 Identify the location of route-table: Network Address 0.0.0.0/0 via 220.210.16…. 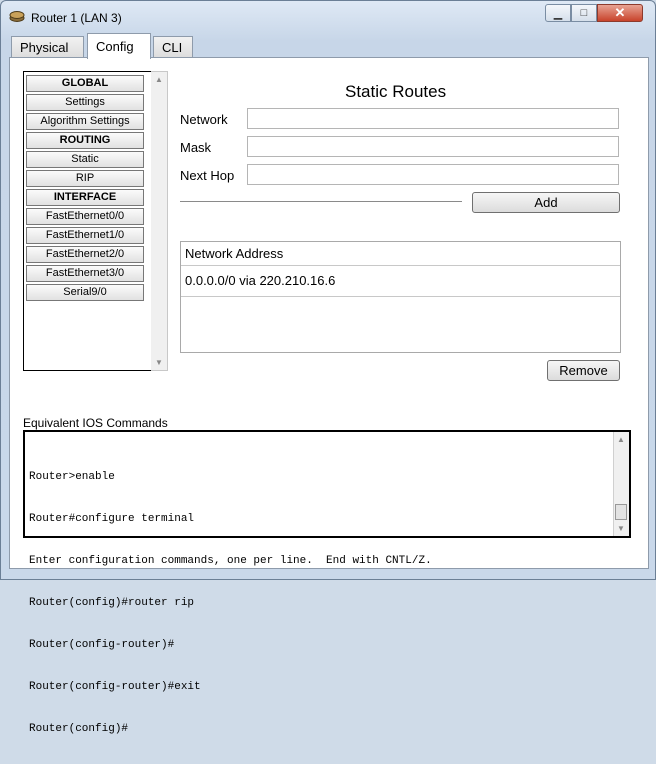
(400, 297).